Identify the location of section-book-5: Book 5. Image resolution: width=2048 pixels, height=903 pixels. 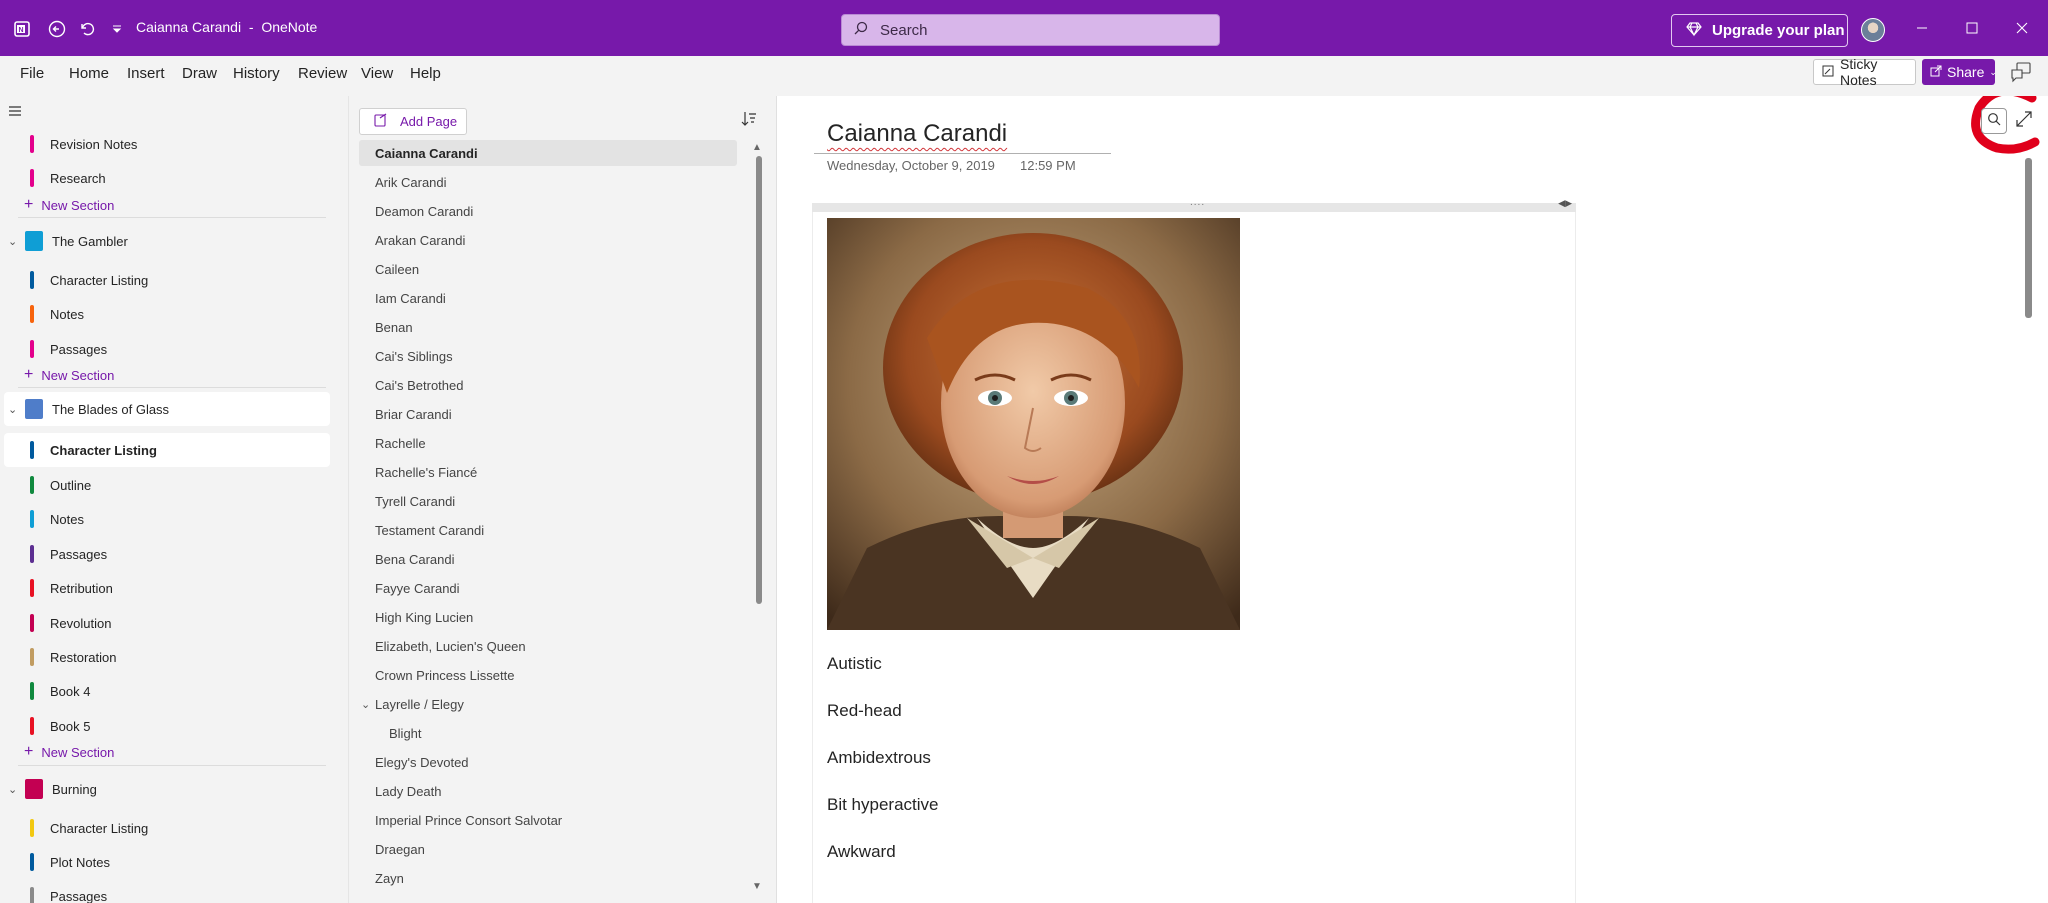
(163, 726).